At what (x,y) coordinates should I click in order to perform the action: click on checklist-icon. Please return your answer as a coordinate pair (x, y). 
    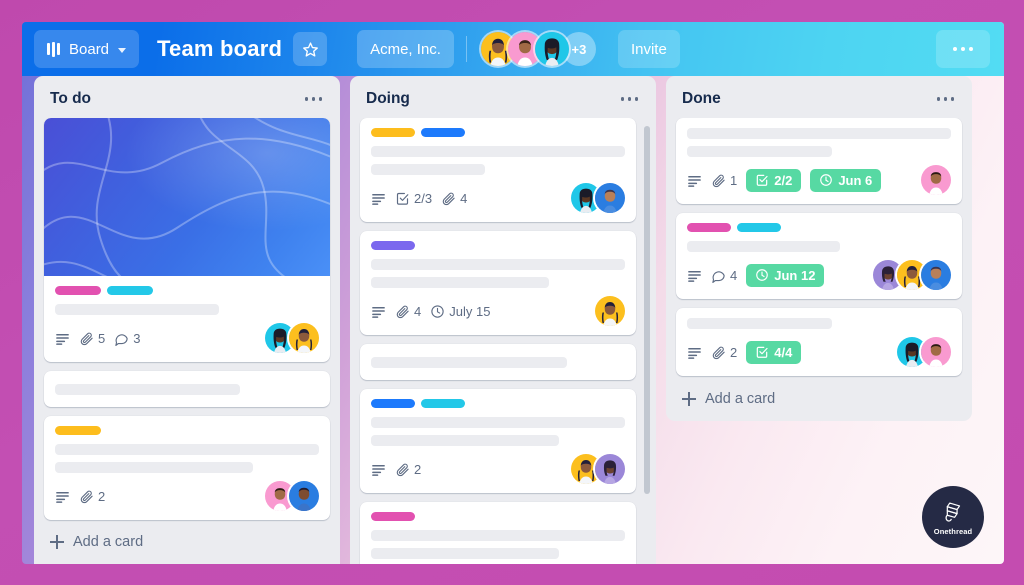
    Looking at the image, I should click on (762, 352).